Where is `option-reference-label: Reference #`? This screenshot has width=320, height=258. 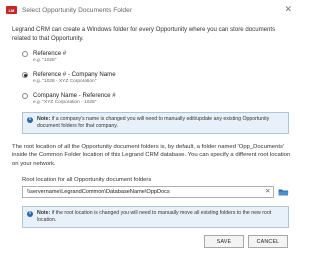
option-reference-label: Reference # is located at coordinates (50, 53).